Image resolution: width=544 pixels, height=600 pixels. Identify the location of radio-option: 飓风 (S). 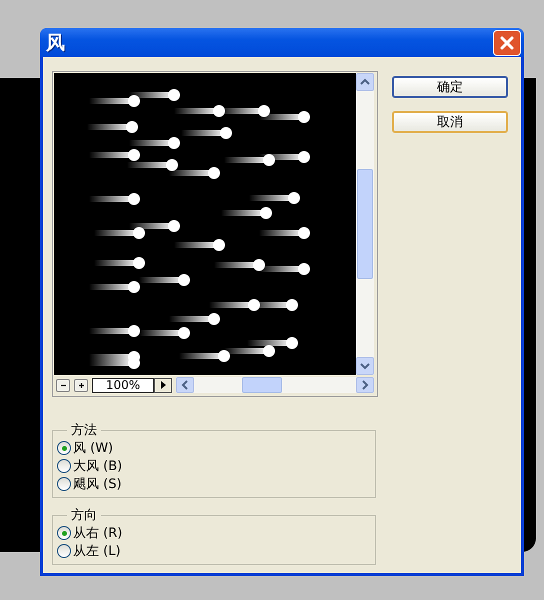
(214, 484).